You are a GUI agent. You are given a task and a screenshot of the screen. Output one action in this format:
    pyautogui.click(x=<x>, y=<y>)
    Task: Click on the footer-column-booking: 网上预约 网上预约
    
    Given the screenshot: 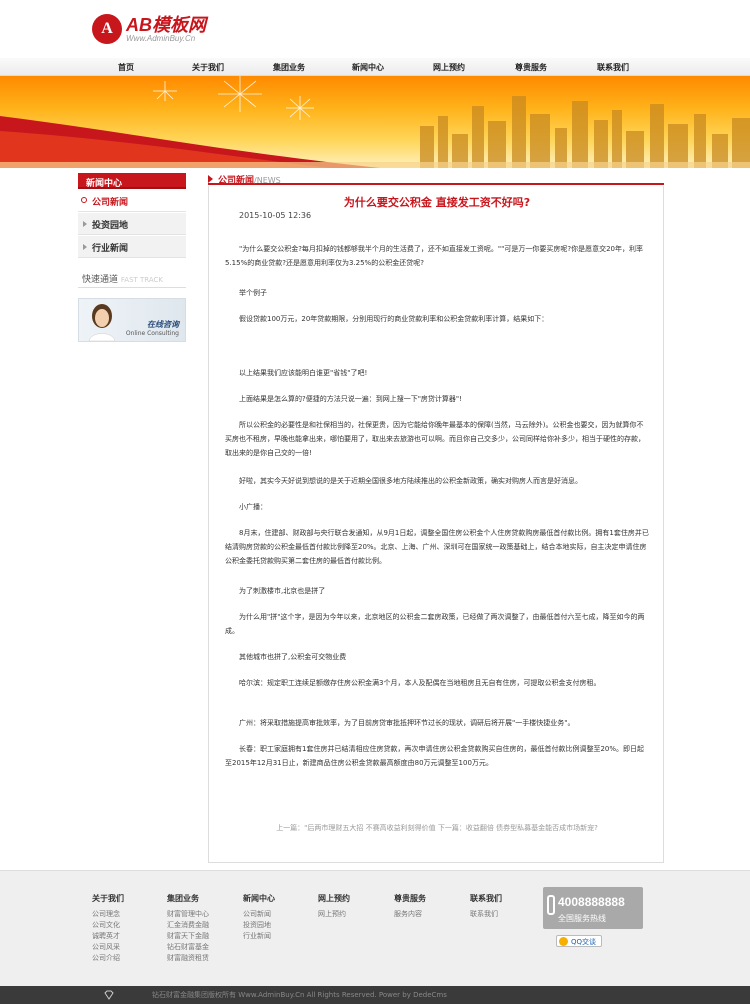 What is the action you would take?
    pyautogui.click(x=334, y=906)
    